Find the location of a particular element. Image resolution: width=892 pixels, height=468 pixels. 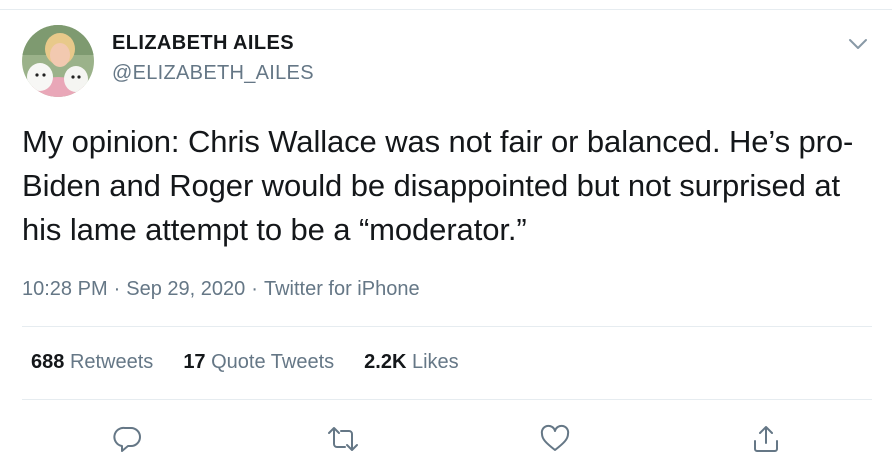

tweet-source: Twitter for iPhone is located at coordinates (342, 289).